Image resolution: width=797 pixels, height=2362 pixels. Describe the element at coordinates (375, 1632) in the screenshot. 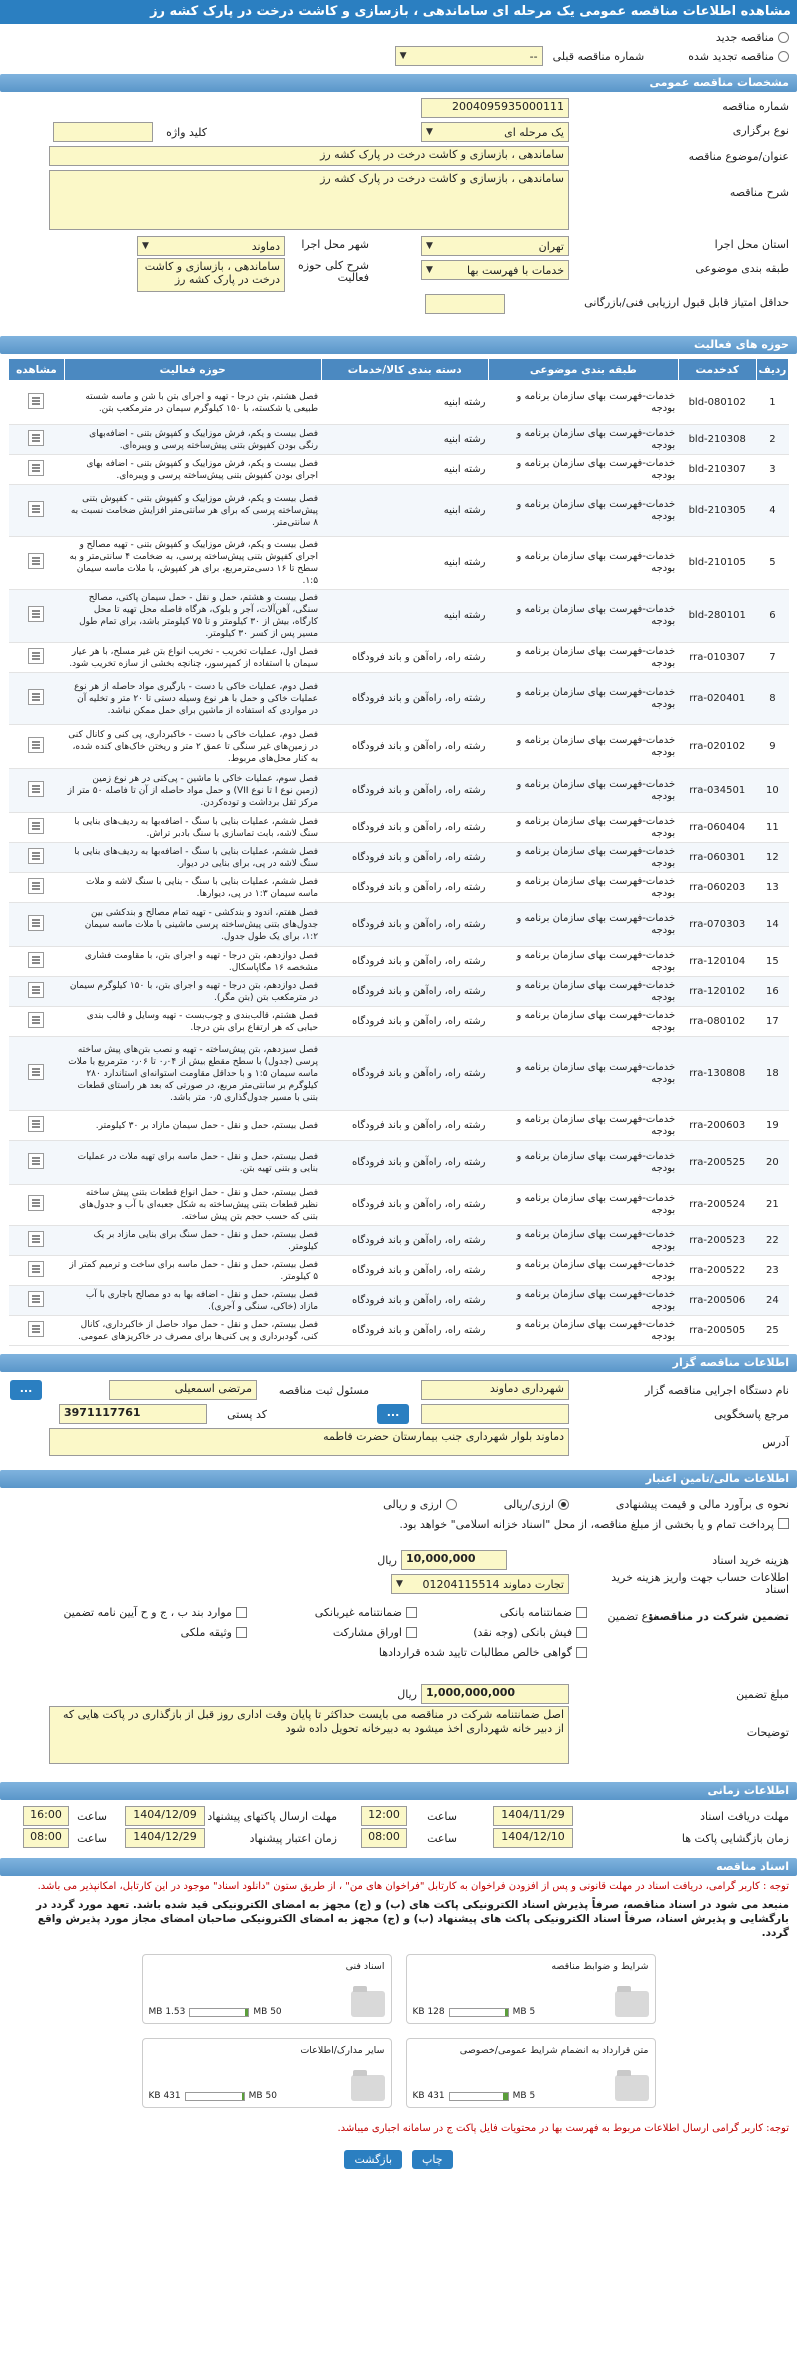

I see `guarantee-option: اوراق مشارکت` at that location.